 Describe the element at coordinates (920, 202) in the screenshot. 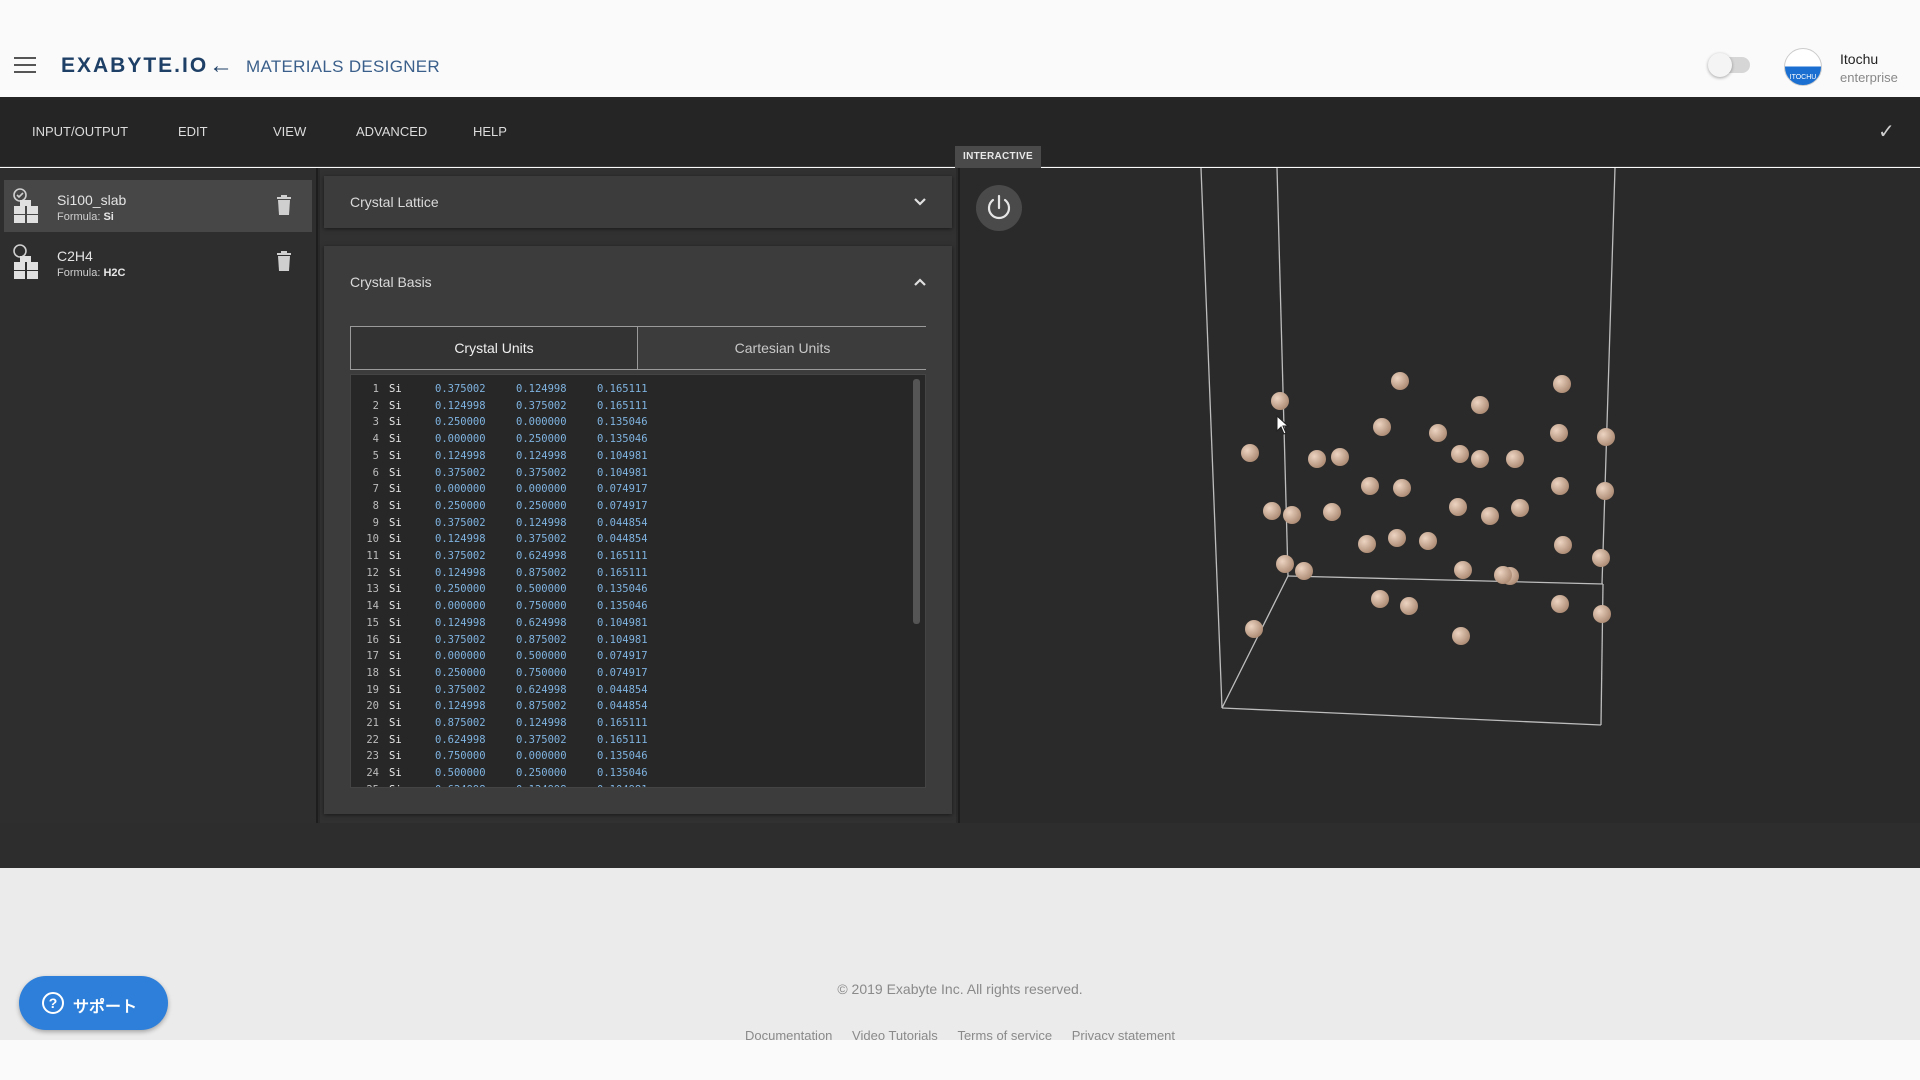

I see `chevron-down-icon` at that location.